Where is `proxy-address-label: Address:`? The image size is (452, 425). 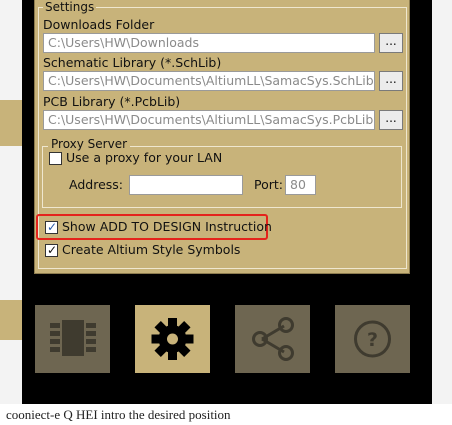
proxy-address-label: Address: is located at coordinates (96, 184).